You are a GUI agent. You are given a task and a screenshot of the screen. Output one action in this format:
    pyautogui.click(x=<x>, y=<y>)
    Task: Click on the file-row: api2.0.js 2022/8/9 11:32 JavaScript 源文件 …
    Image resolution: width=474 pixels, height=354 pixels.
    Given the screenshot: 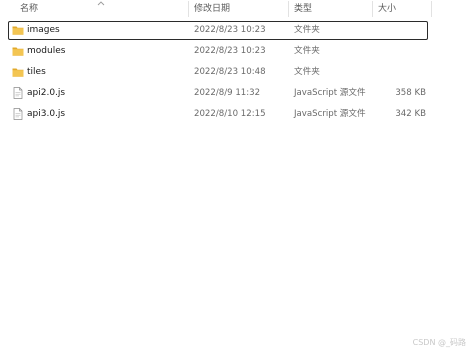 What is the action you would take?
    pyautogui.click(x=218, y=93)
    